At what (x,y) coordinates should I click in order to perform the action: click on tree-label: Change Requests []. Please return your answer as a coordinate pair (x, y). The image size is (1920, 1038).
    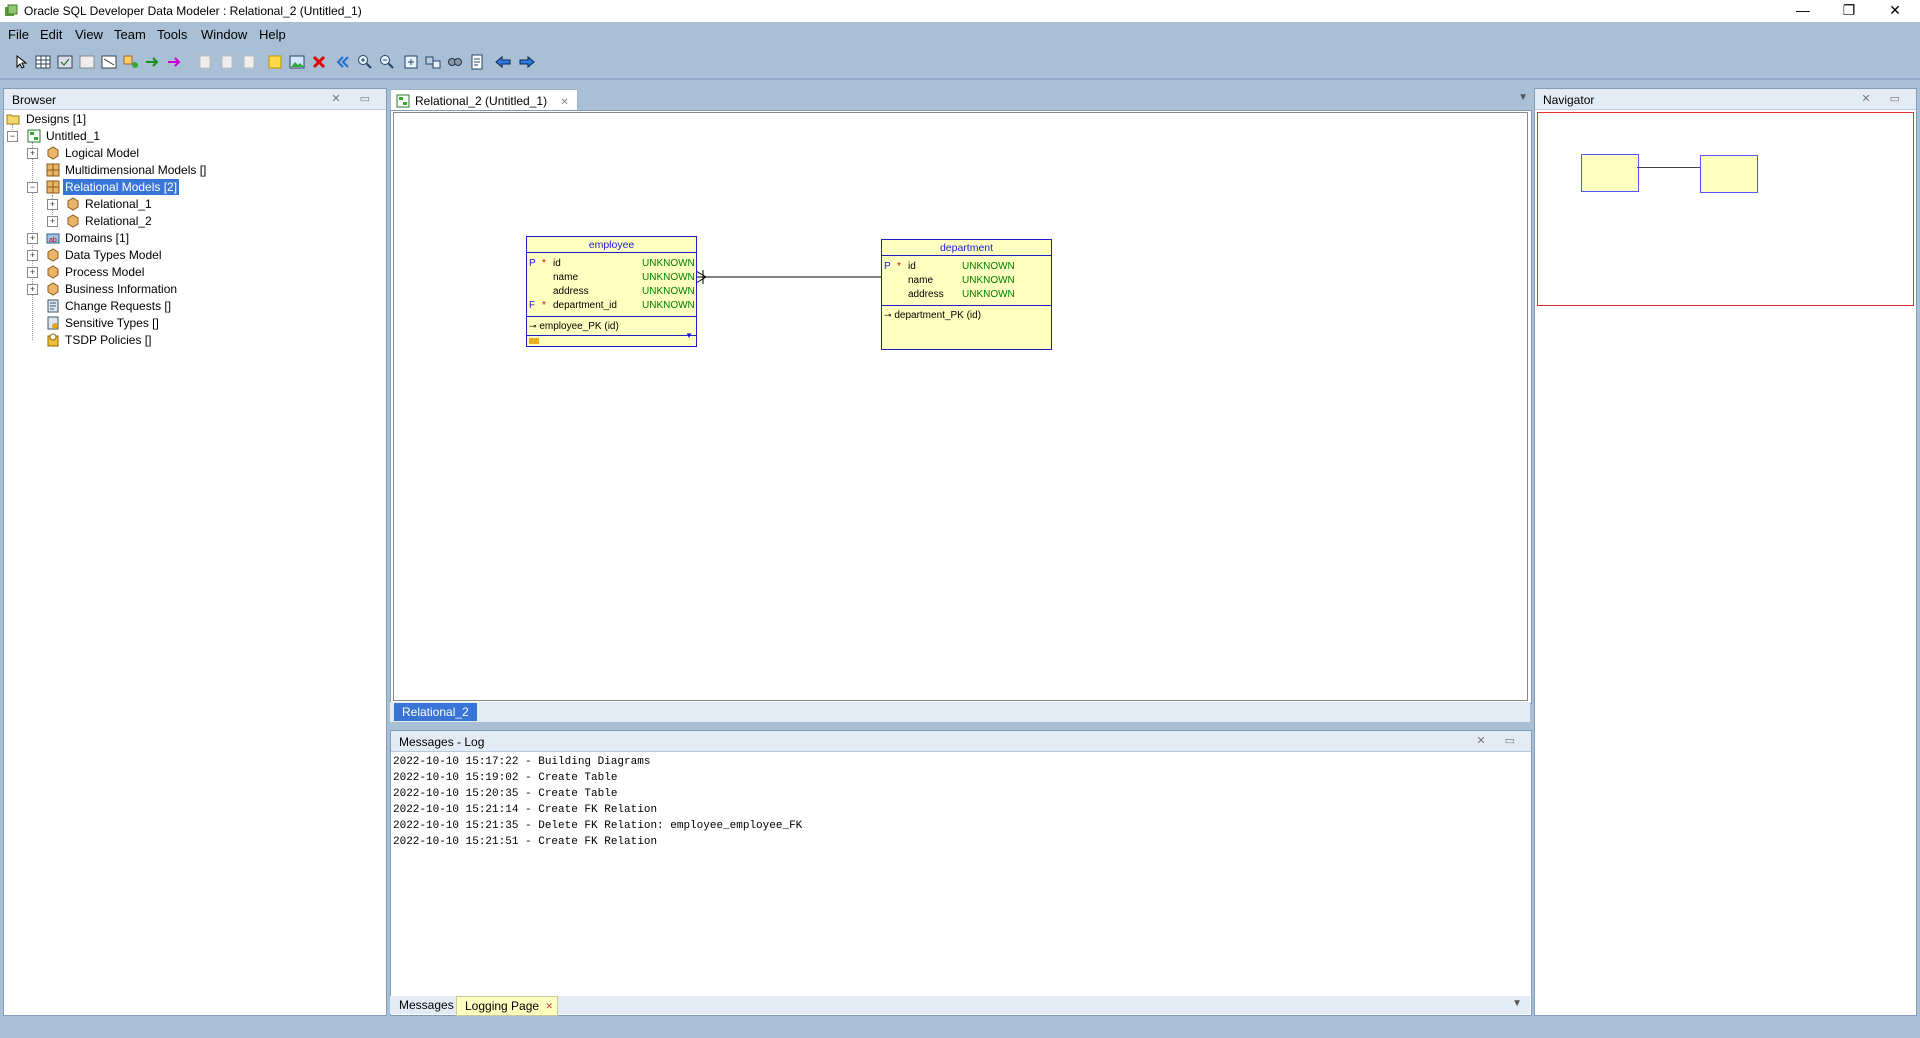
    Looking at the image, I should click on (118, 306).